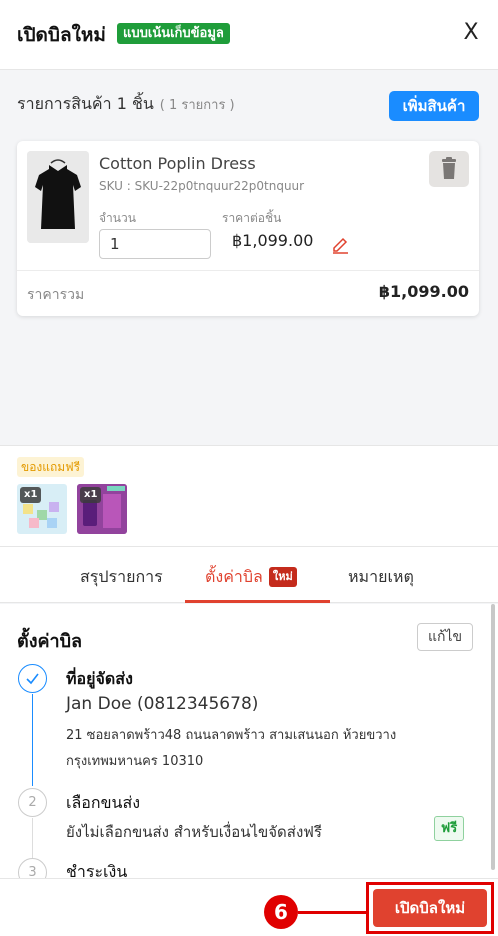  Describe the element at coordinates (249, 496) in the screenshot. I see `free-gifts-section: ของแถมฟรี x1 x1` at that location.